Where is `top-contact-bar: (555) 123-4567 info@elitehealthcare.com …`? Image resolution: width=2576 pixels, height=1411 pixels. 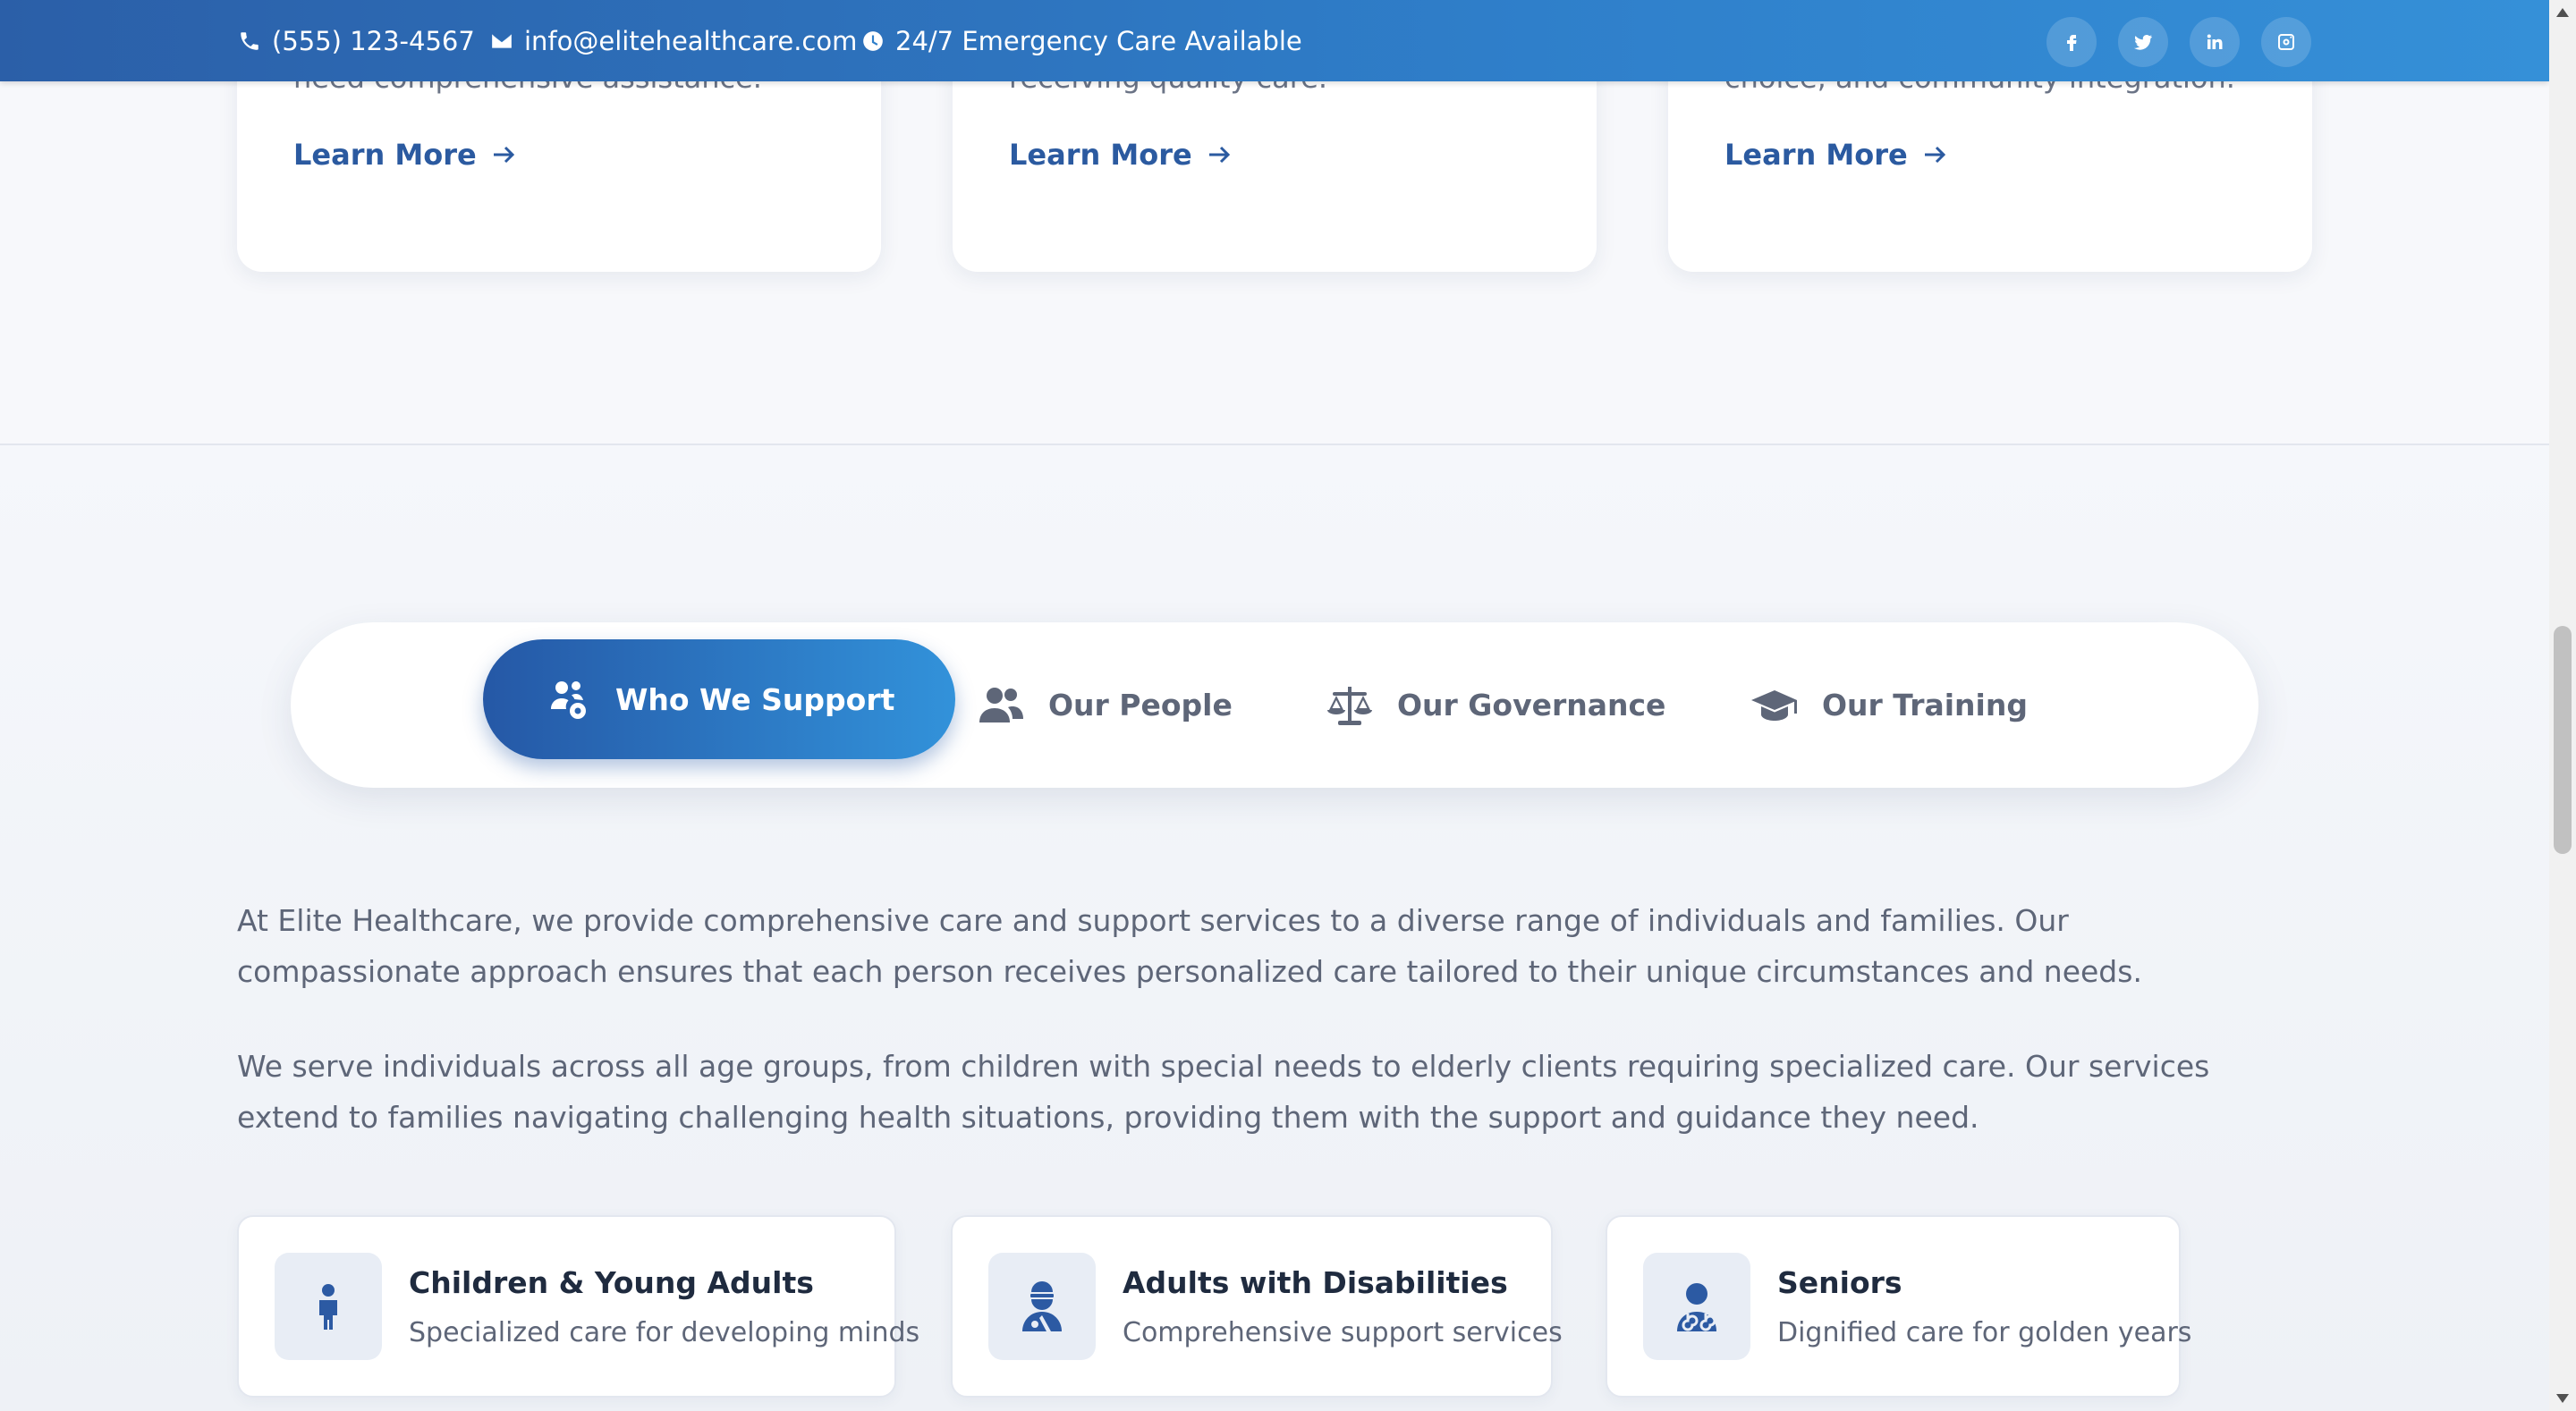 top-contact-bar: (555) 123-4567 info@elitehealthcare.com … is located at coordinates (1274, 41).